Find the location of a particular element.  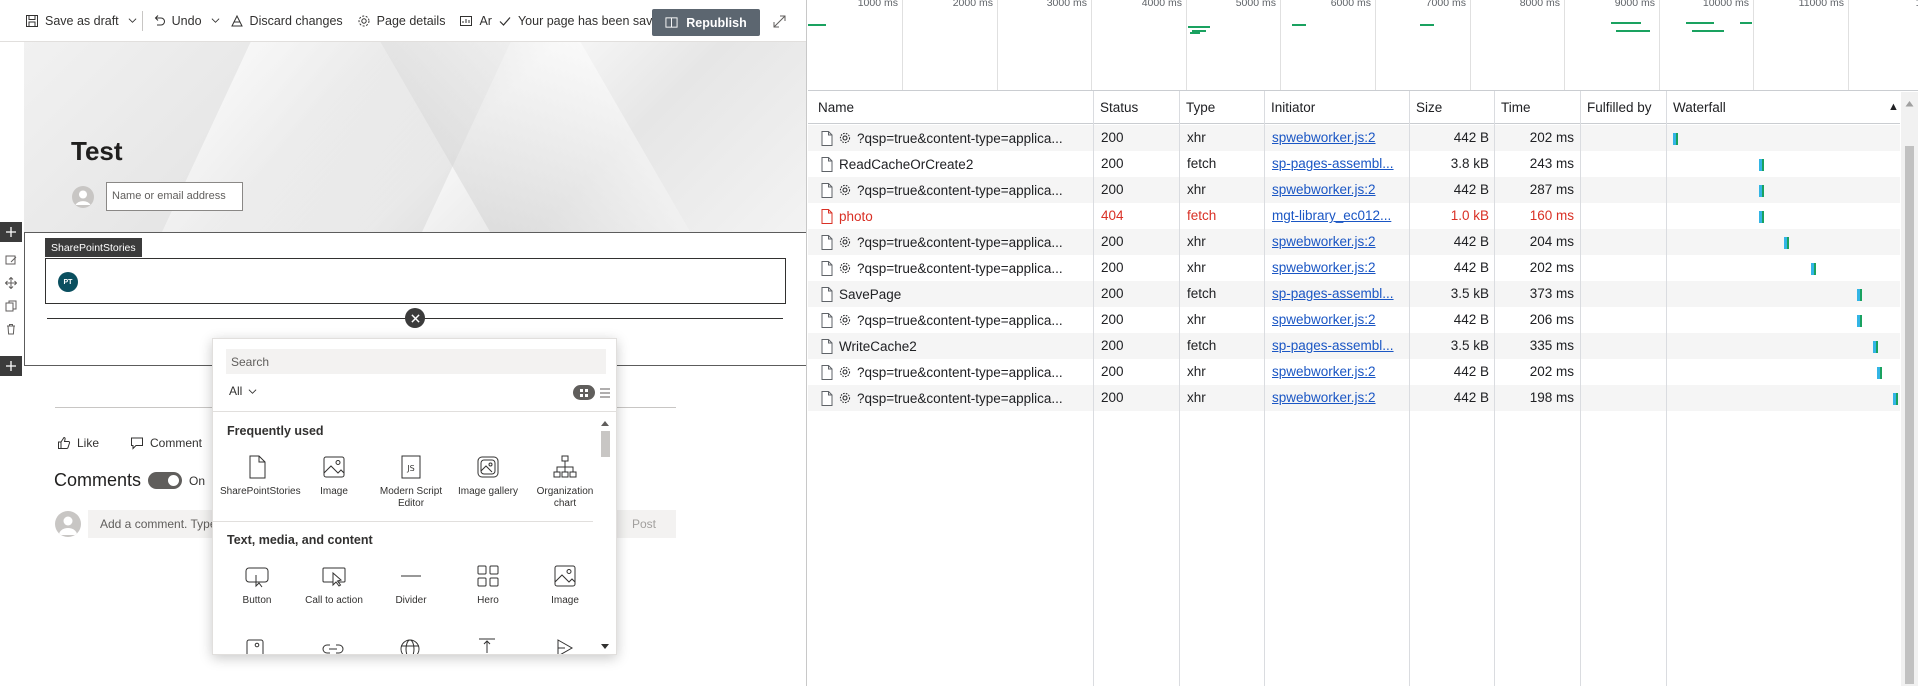

page-details-button: Page details is located at coordinates (401, 21).